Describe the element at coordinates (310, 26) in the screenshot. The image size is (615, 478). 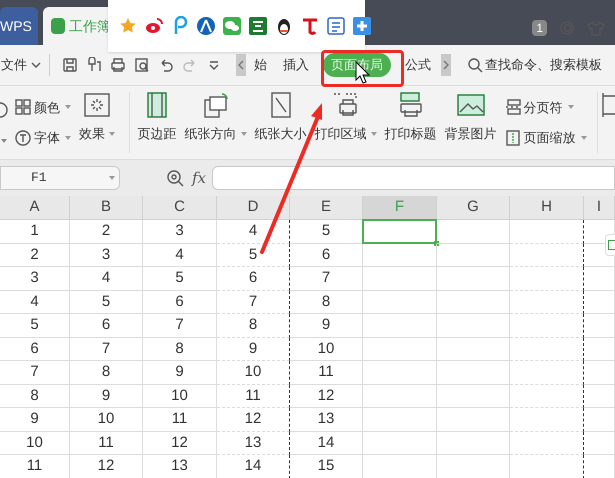
I see `t-letter-icon` at that location.